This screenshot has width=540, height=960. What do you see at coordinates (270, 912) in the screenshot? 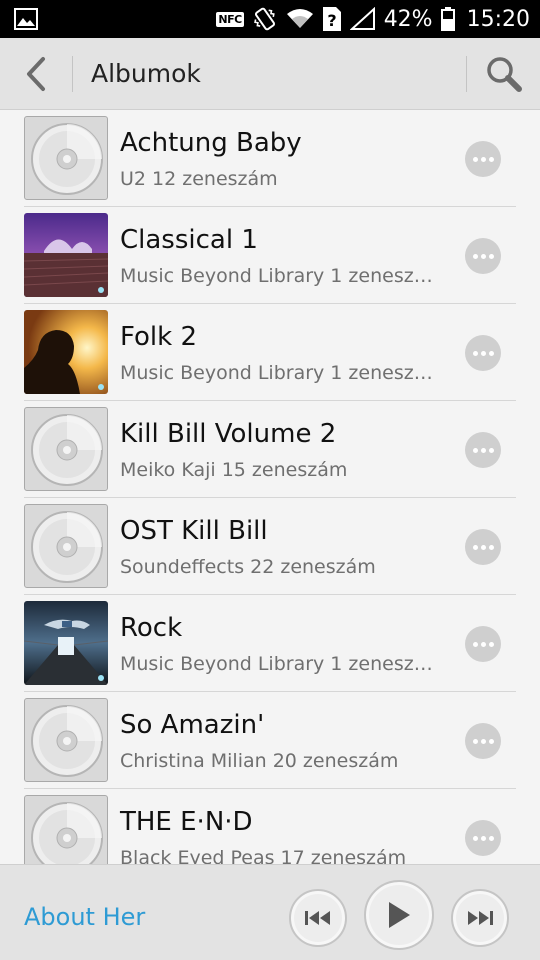
I see `mini-player: About Her` at bounding box center [270, 912].